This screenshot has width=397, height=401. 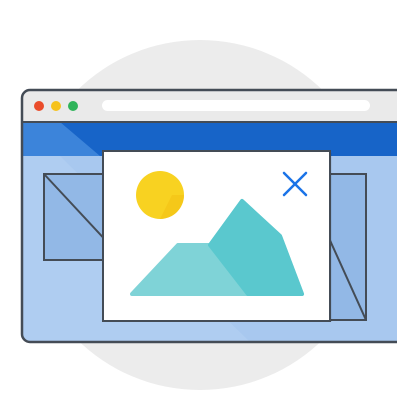 What do you see at coordinates (73, 106) in the screenshot?
I see `window-maximize-dot` at bounding box center [73, 106].